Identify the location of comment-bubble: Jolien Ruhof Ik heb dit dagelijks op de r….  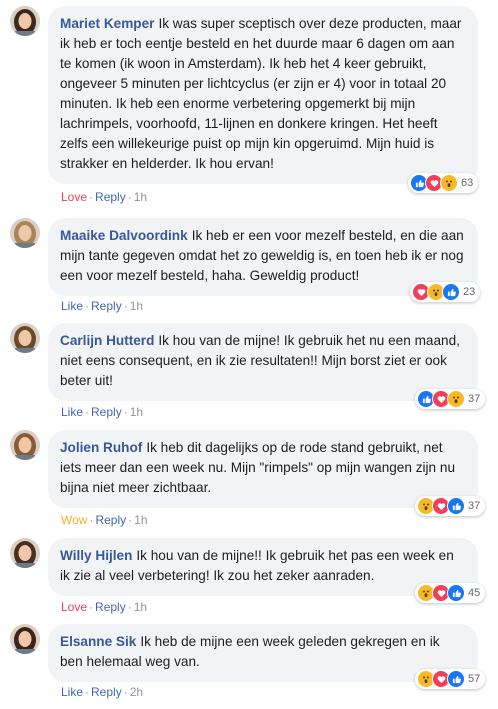
(263, 469).